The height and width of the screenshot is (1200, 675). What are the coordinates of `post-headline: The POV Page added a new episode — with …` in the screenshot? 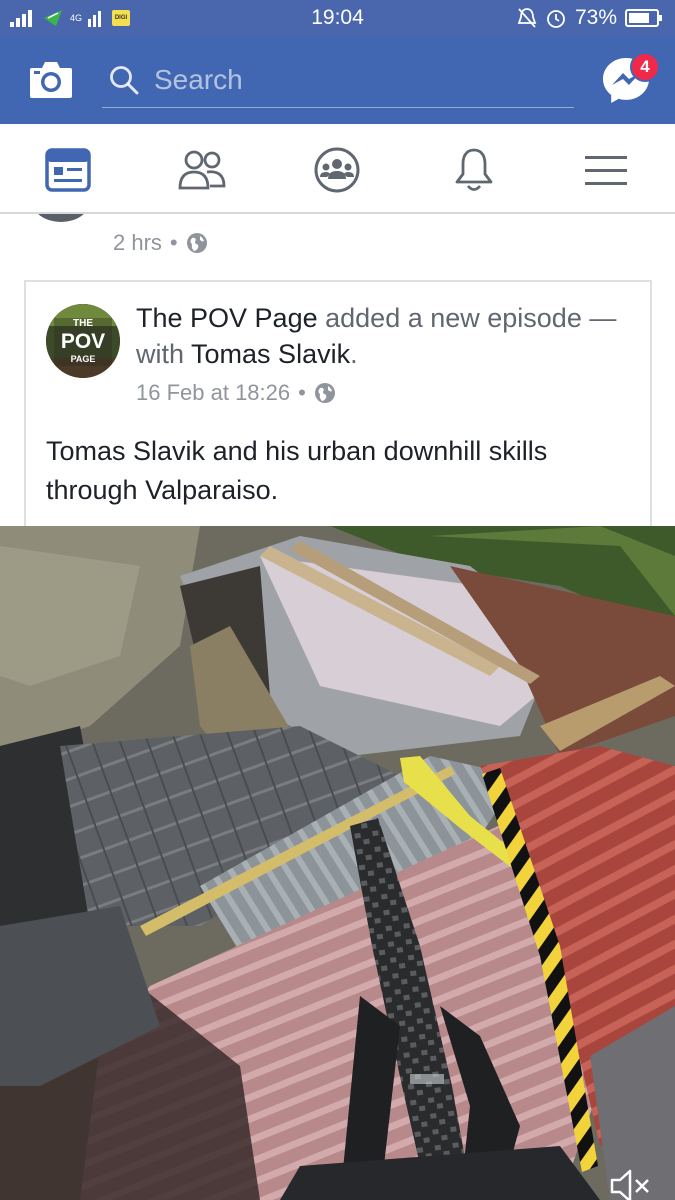 It's located at (386, 336).